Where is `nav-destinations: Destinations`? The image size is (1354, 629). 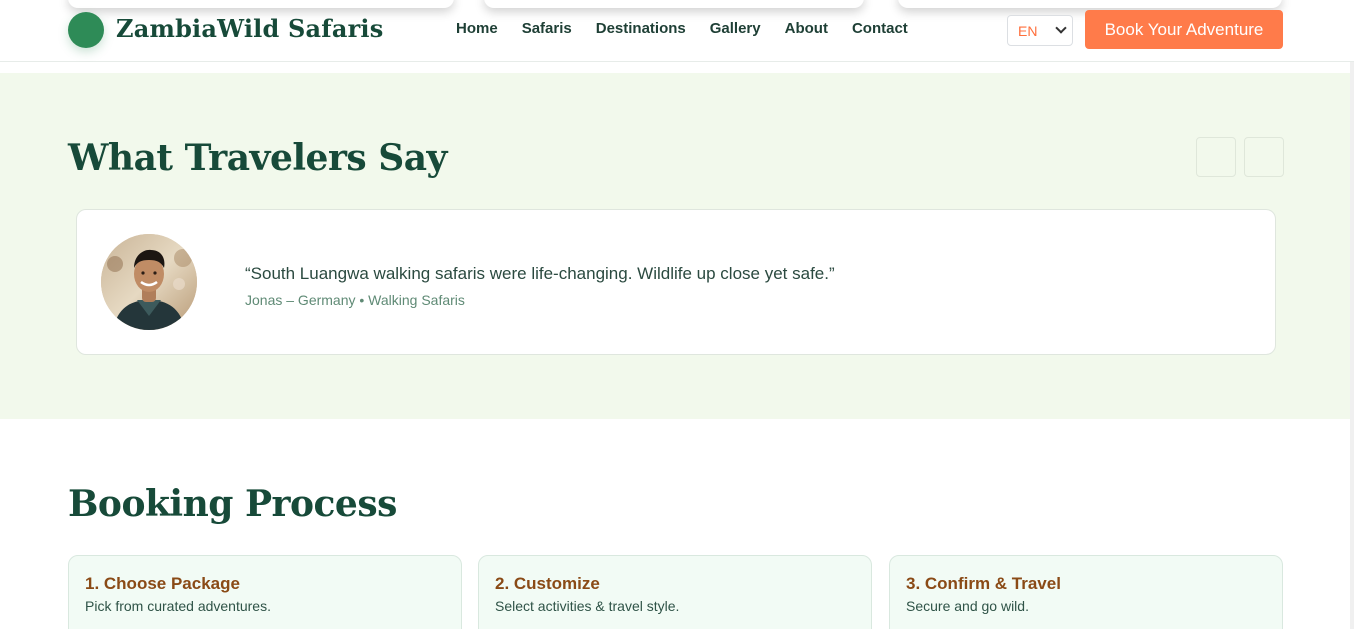 nav-destinations: Destinations is located at coordinates (641, 28).